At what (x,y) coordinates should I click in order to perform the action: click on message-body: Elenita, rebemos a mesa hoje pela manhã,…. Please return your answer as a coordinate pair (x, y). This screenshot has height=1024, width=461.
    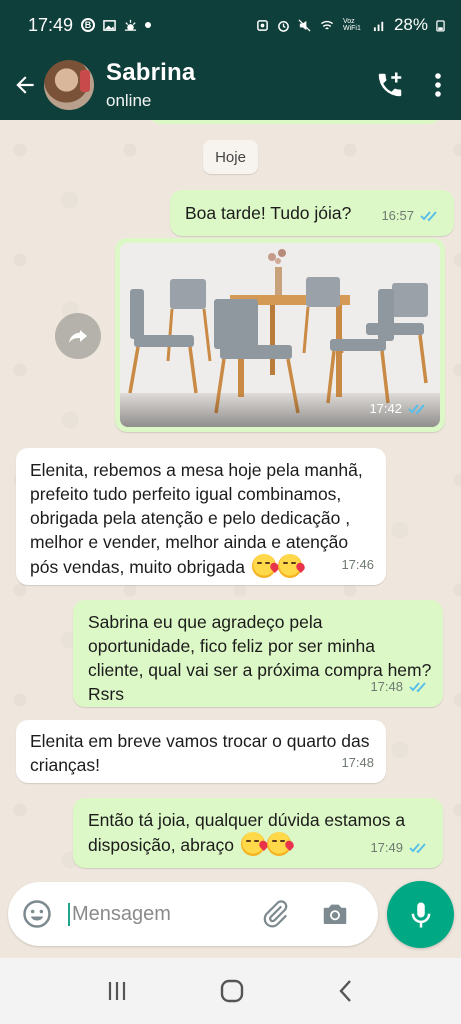
    Looking at the image, I should click on (205, 518).